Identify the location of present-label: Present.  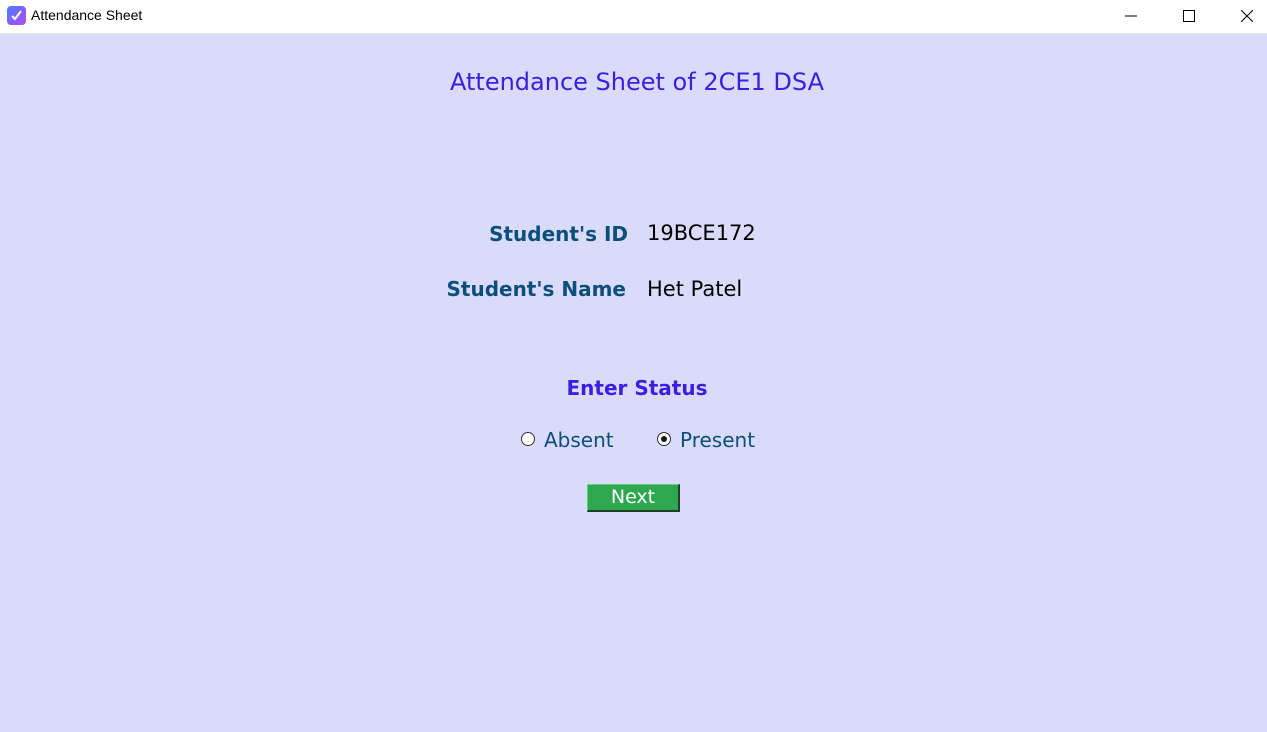
(717, 440).